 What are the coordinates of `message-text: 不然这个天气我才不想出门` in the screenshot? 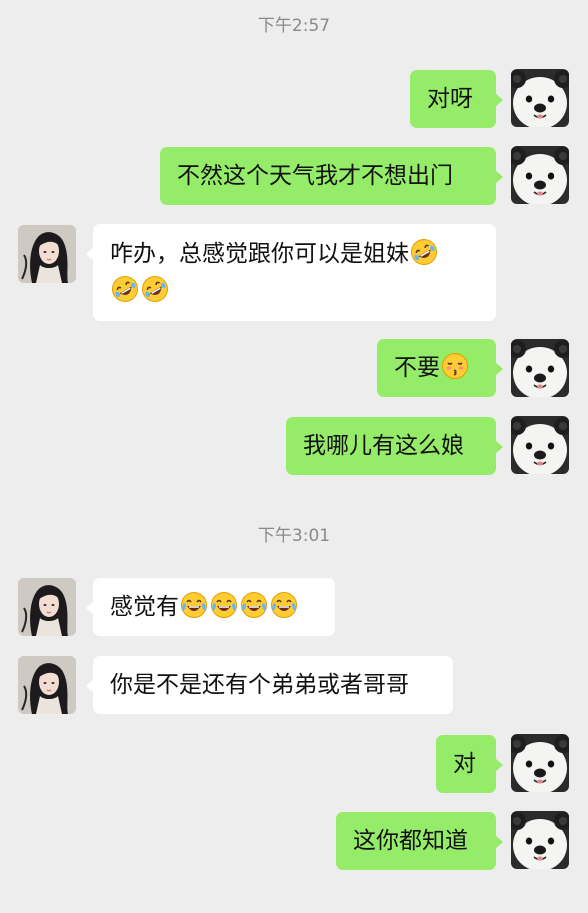 It's located at (315, 176).